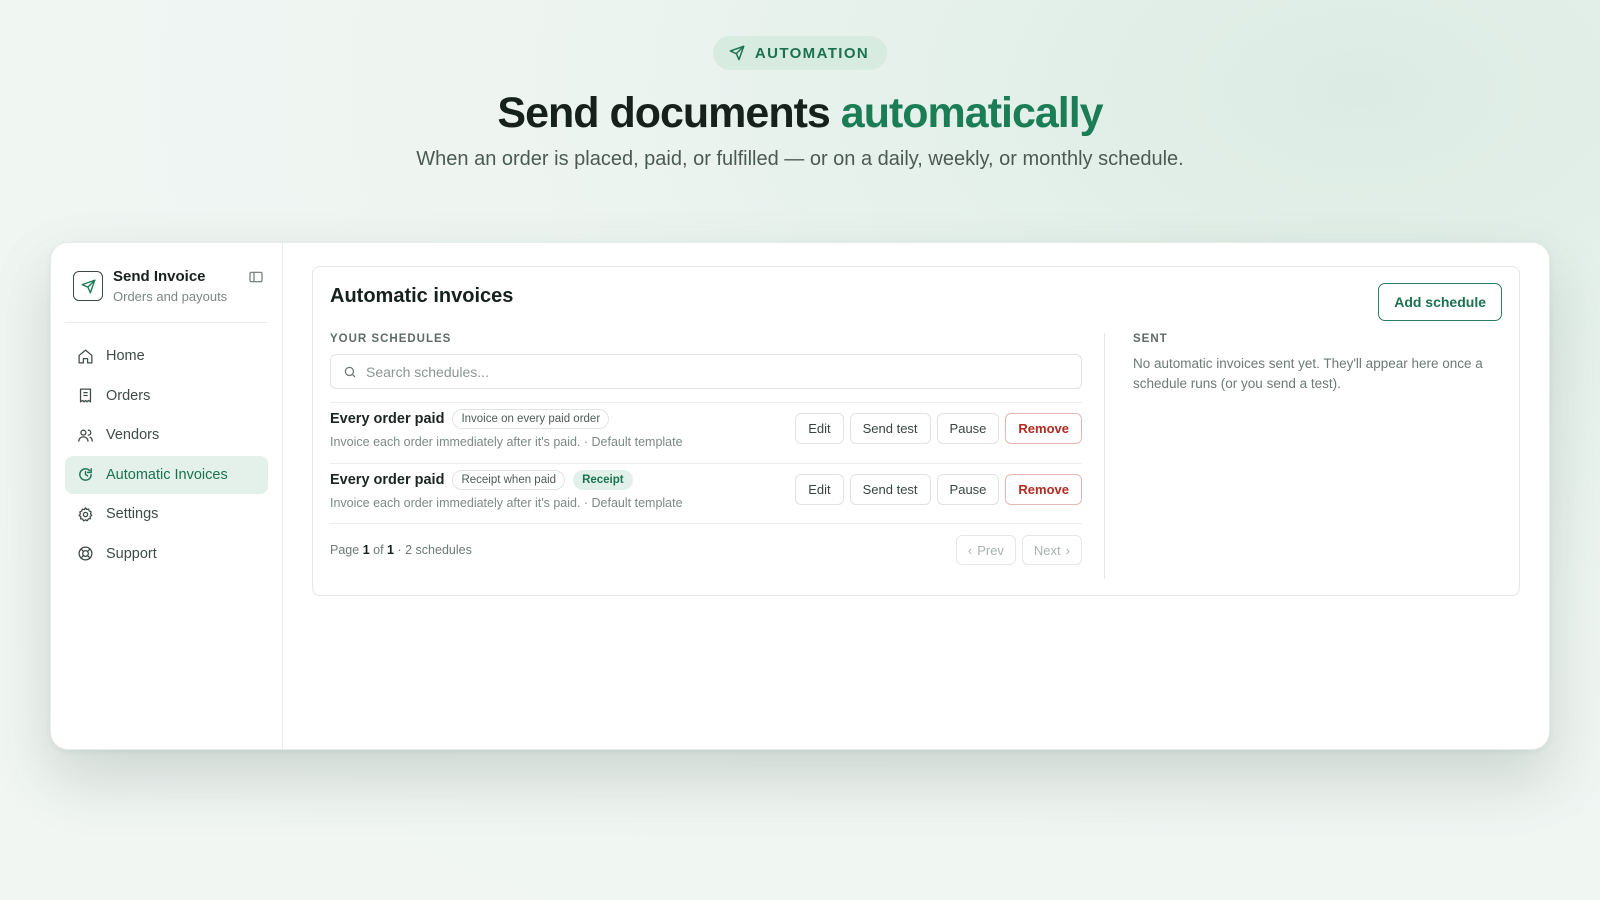 Image resolution: width=1600 pixels, height=900 pixels. Describe the element at coordinates (166, 435) in the screenshot. I see `sidebar-item-vendors: Vendors` at that location.